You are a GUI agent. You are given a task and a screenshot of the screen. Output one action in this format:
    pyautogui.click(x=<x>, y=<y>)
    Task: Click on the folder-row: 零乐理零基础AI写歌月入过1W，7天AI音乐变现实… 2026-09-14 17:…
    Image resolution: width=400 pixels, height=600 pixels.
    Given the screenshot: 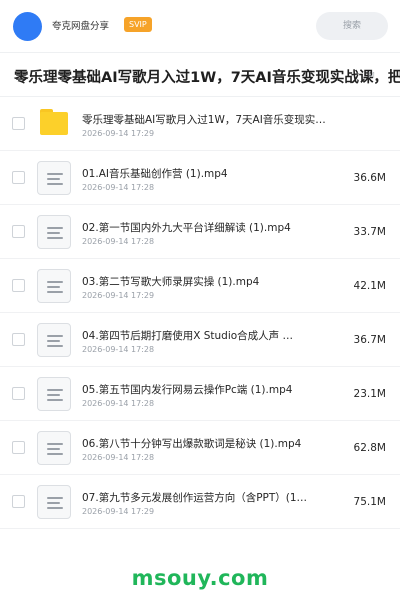 What is the action you would take?
    pyautogui.click(x=200, y=124)
    